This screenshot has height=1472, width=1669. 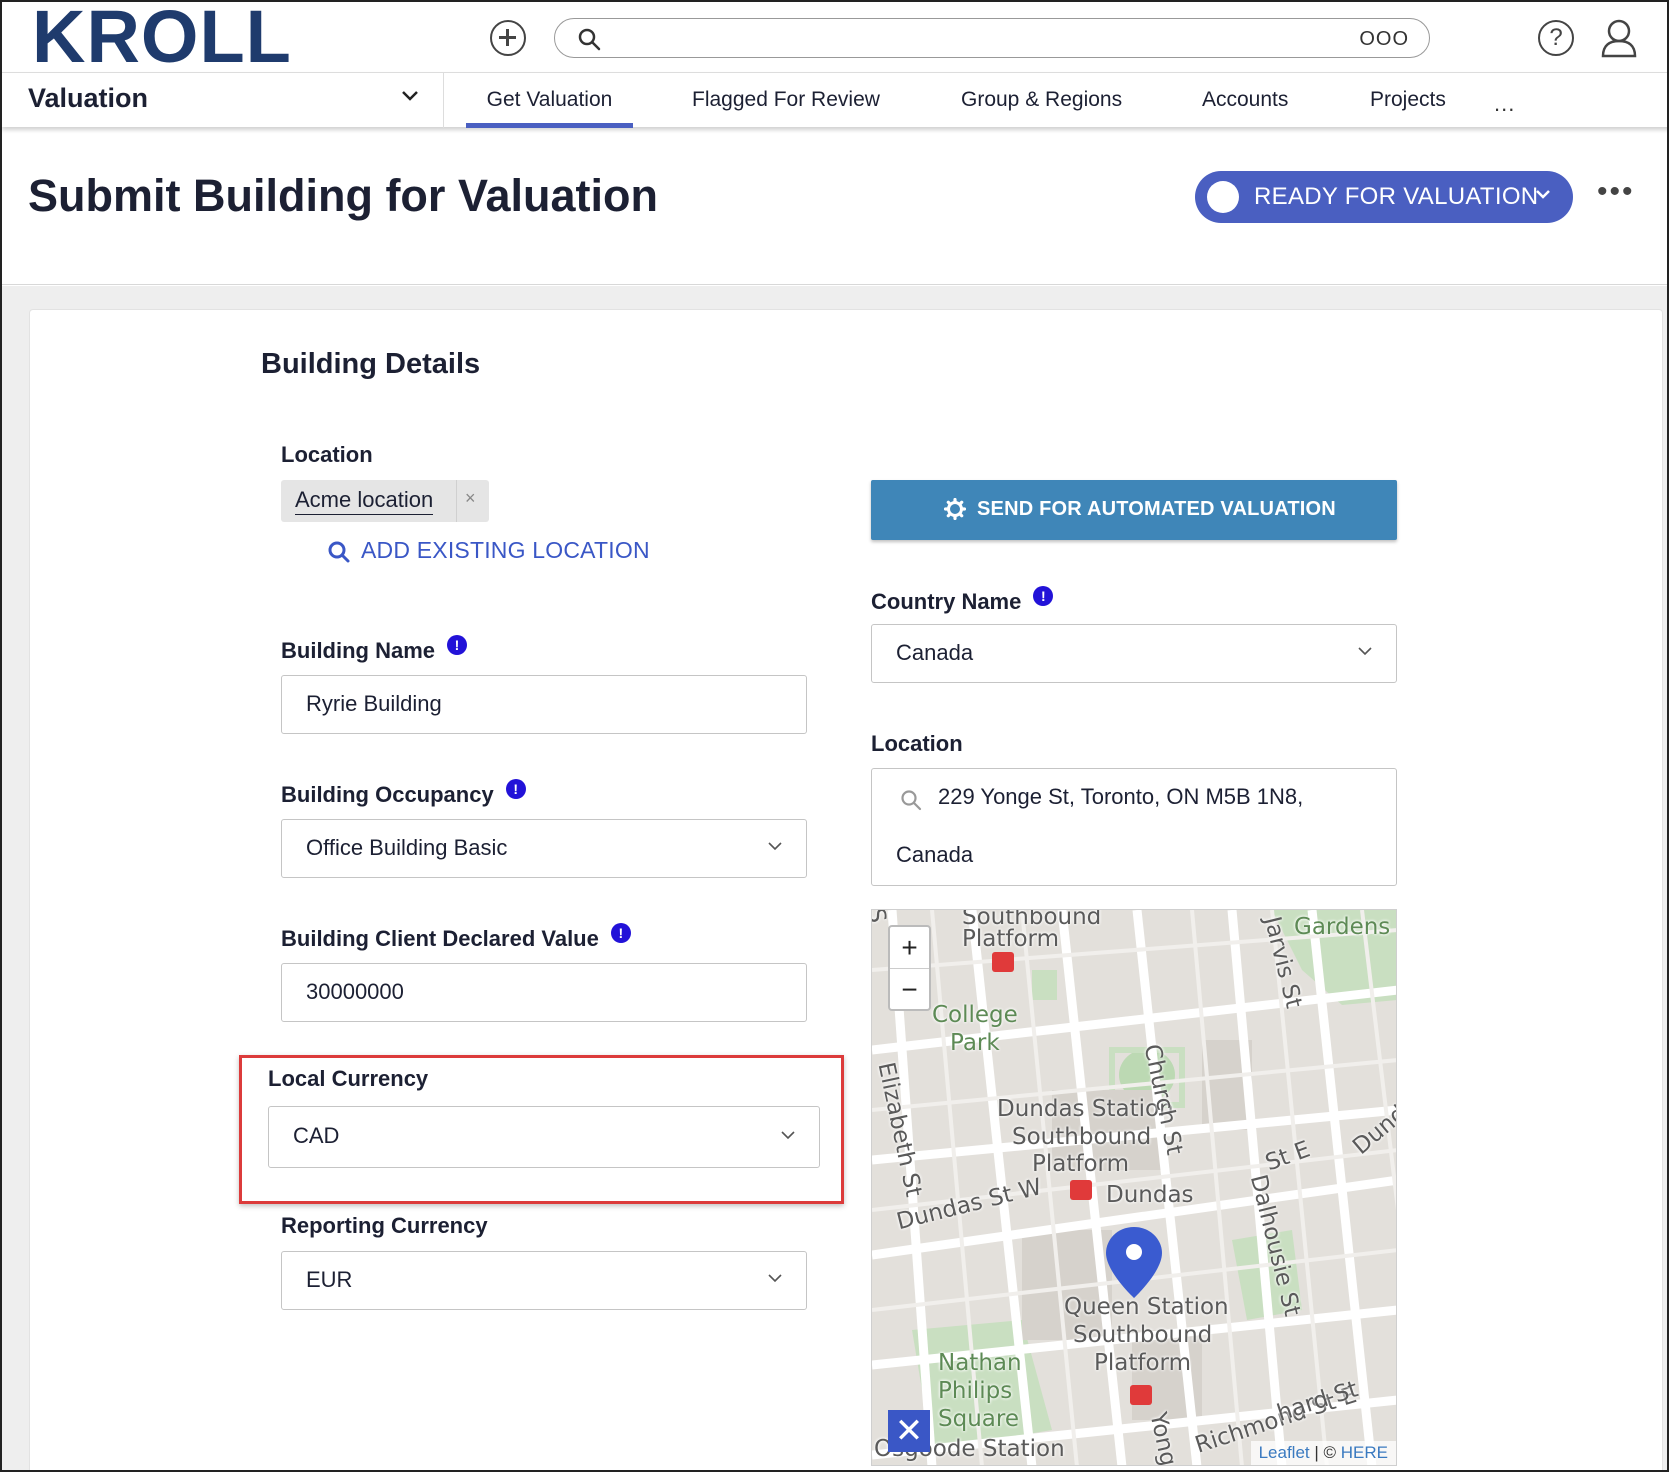 What do you see at coordinates (407, 847) in the screenshot?
I see `building-occupancy-value: Office Building Basic` at bounding box center [407, 847].